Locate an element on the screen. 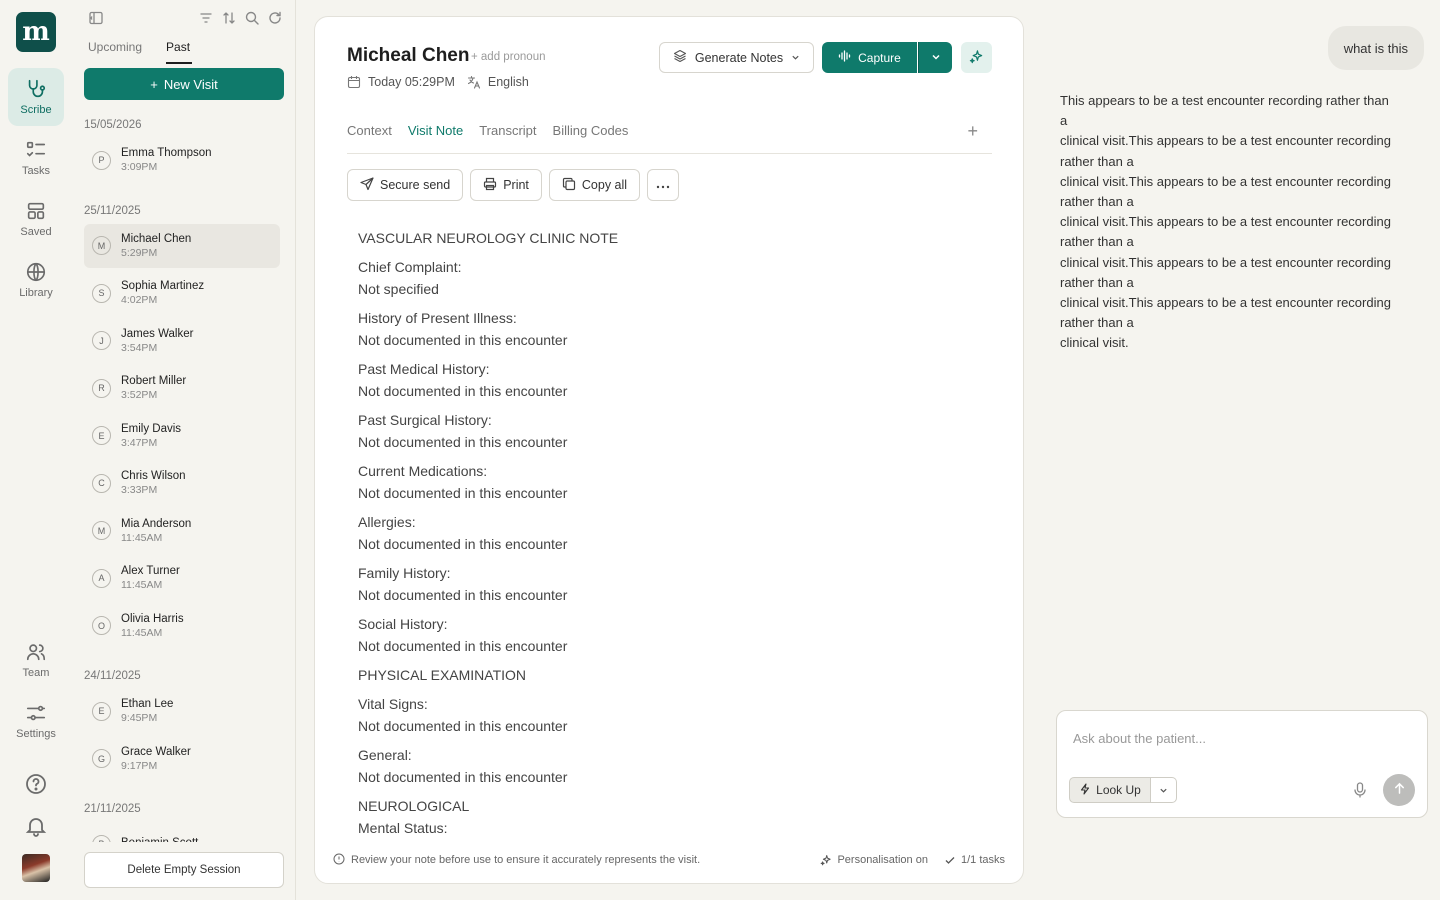 The image size is (1440, 900). session-item: B Benjamin Scott is located at coordinates (184, 832).